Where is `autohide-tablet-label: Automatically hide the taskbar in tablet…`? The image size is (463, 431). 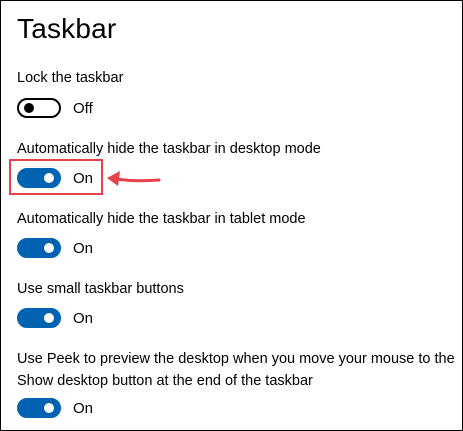 autohide-tablet-label: Automatically hide the taskbar in tablet… is located at coordinates (161, 219).